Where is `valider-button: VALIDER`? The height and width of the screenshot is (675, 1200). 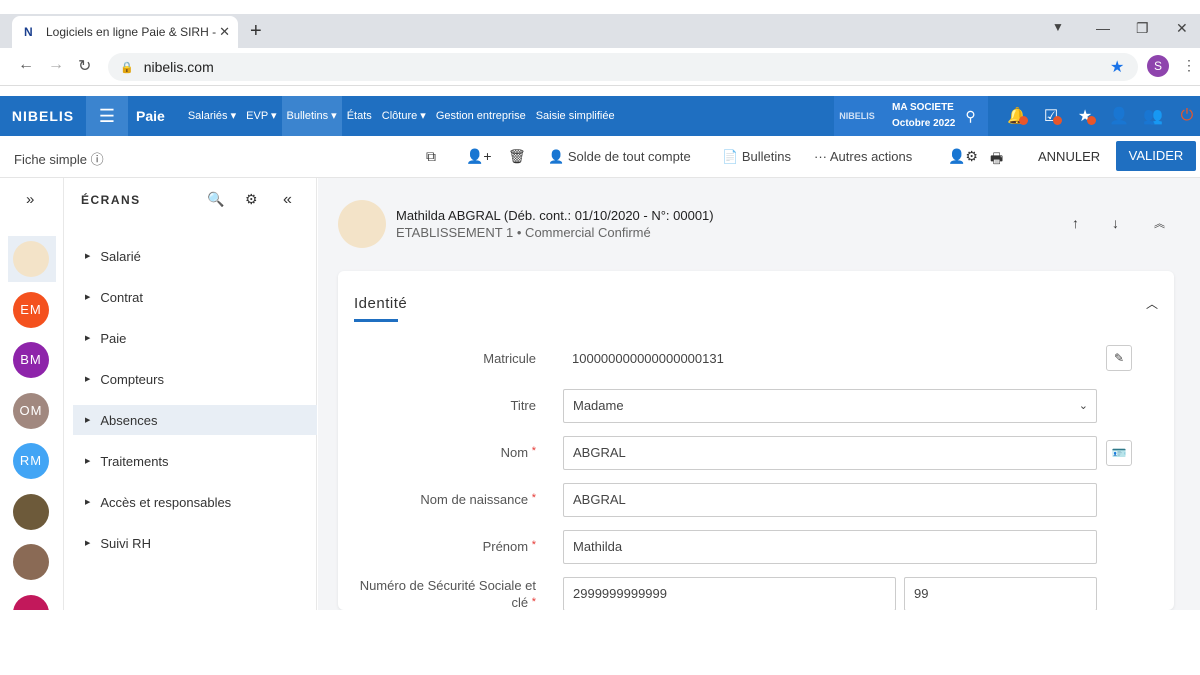
valider-button: VALIDER is located at coordinates (1156, 156).